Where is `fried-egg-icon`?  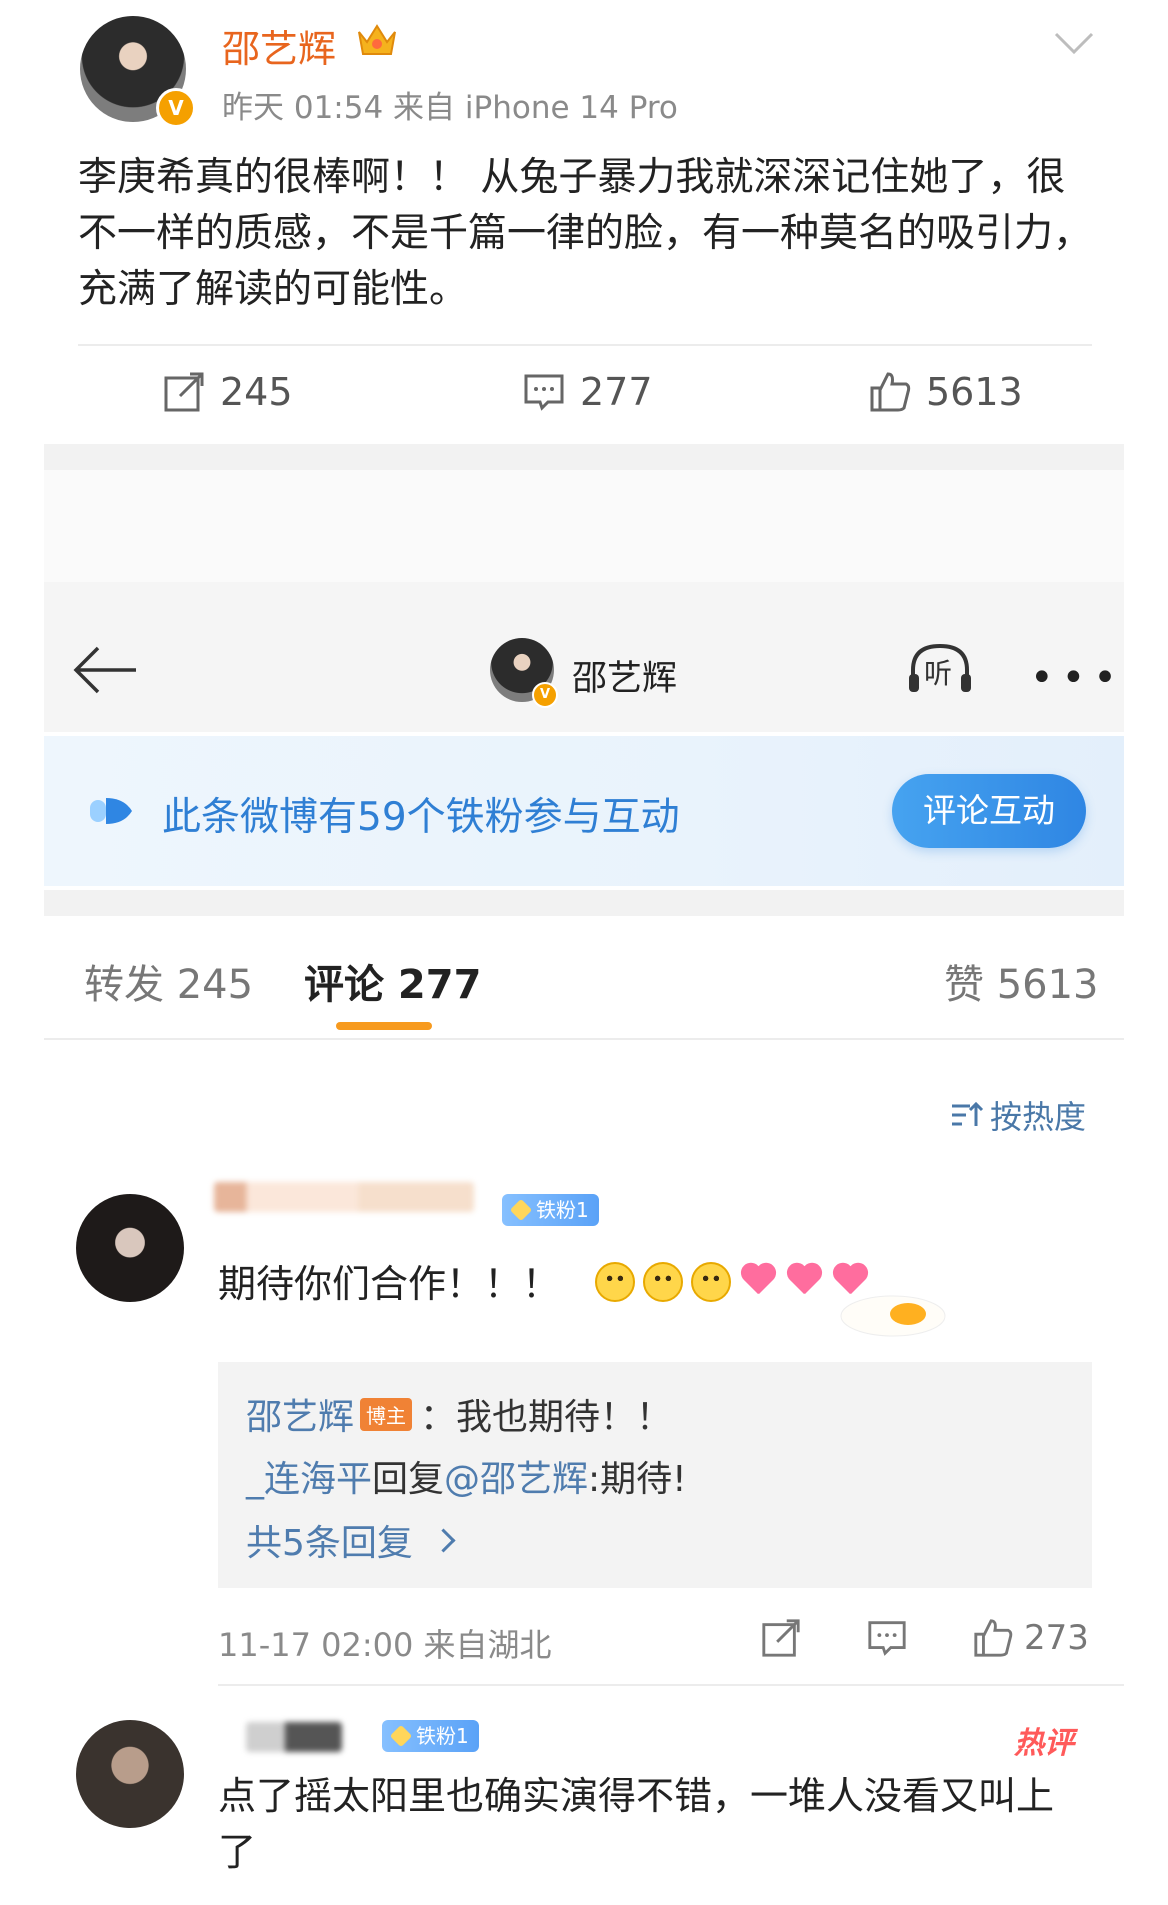 fried-egg-icon is located at coordinates (893, 1316).